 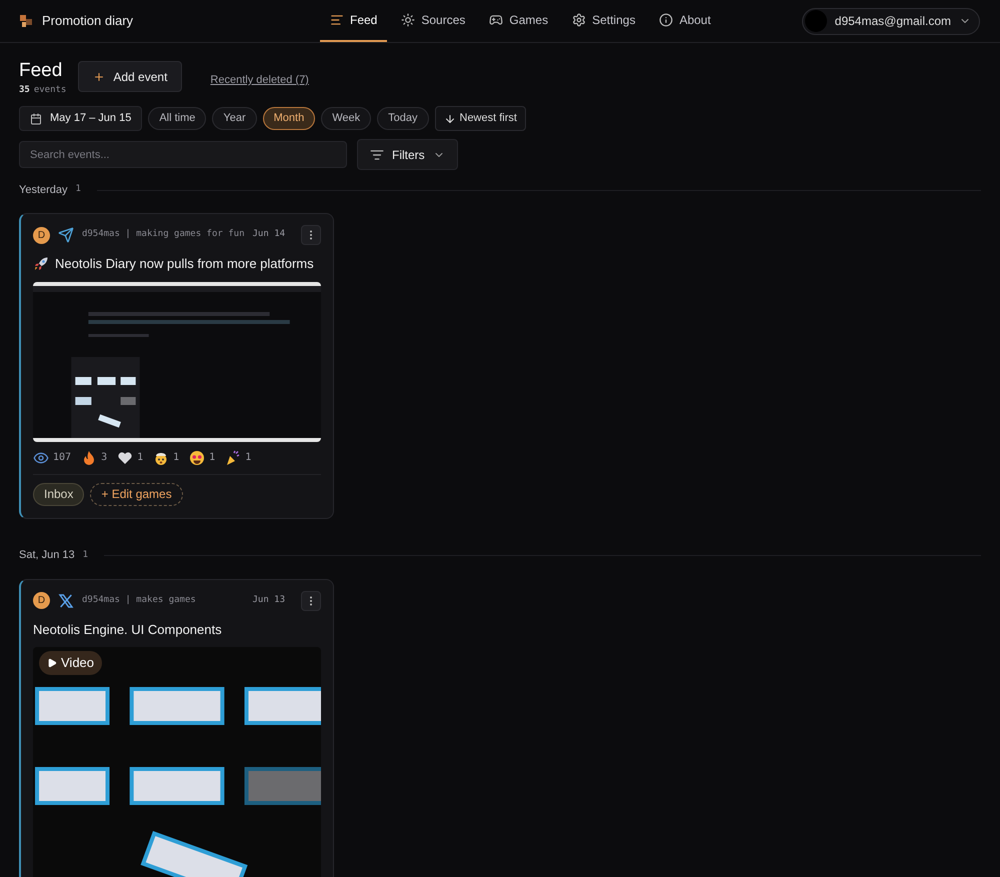 What do you see at coordinates (269, 235) in the screenshot?
I see `event-date: Jun 14` at bounding box center [269, 235].